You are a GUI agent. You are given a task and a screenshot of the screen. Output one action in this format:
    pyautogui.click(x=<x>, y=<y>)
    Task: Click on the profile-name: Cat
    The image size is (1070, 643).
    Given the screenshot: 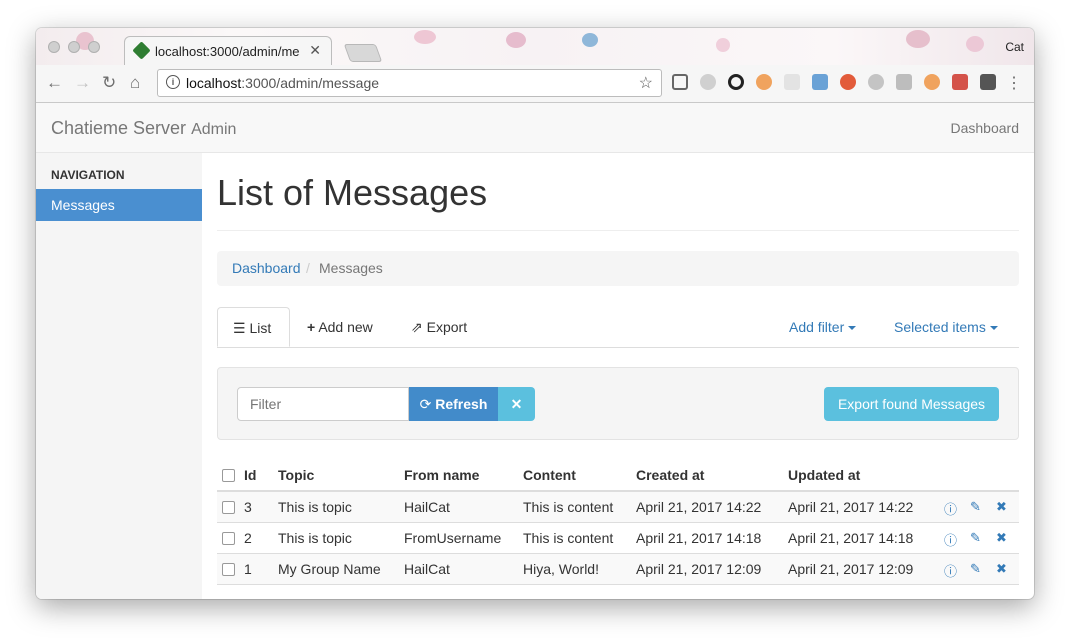 What is the action you would take?
    pyautogui.click(x=1014, y=47)
    